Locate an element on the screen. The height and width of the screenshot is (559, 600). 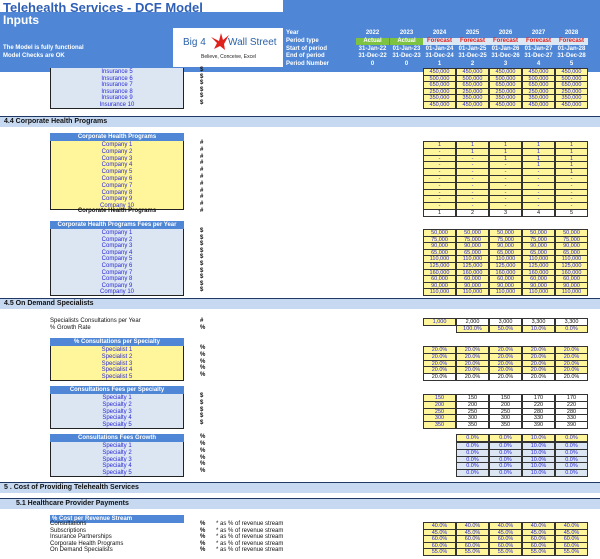
consultation-fees-header: Consultations Fees per Specialty is located at coordinates (117, 390).